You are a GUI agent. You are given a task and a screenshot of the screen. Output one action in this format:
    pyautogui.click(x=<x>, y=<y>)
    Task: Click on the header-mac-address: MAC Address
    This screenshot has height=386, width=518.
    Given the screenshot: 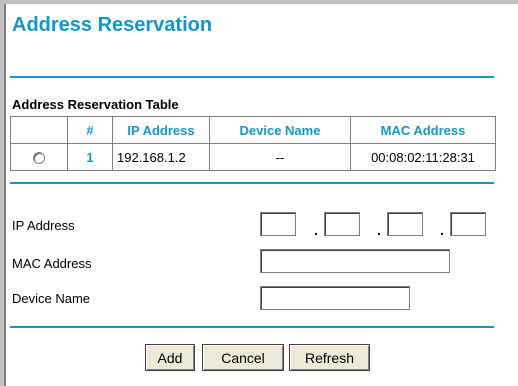 What is the action you would take?
    pyautogui.click(x=423, y=130)
    